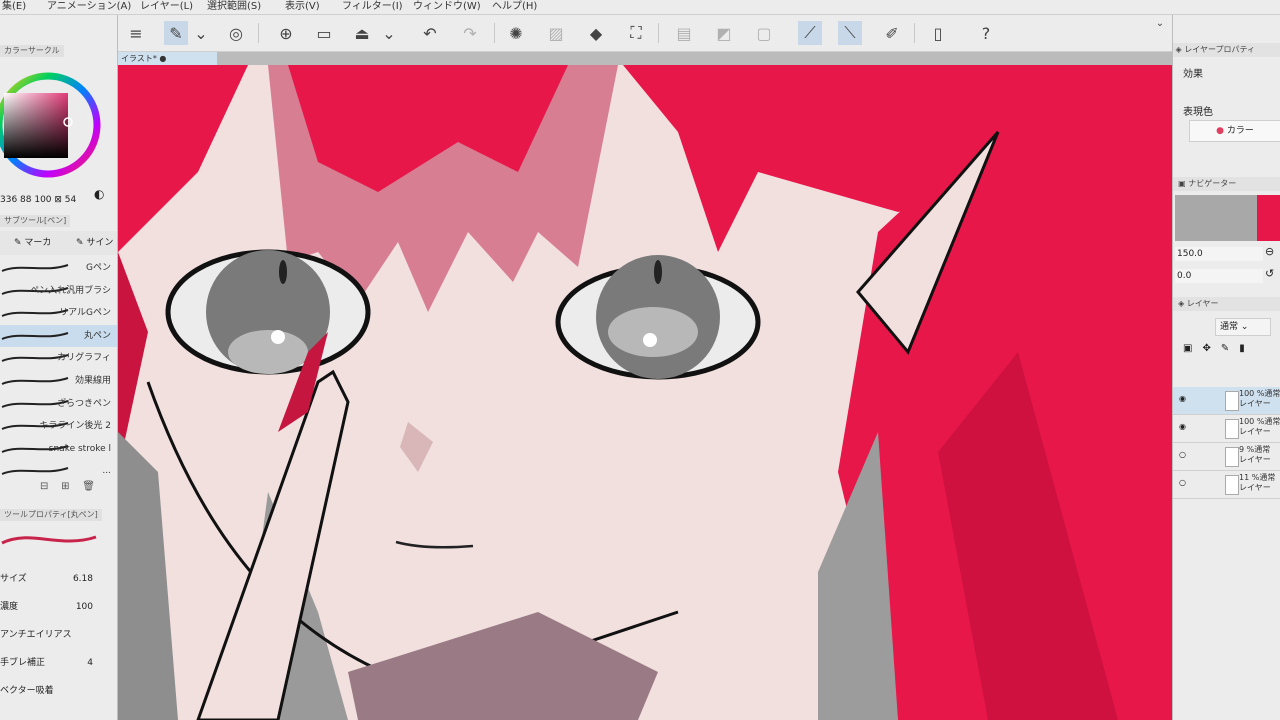 Image resolution: width=1280 pixels, height=720 pixels. Describe the element at coordinates (514, 7) in the screenshot. I see `menu-help: ヘルプ(H)` at that location.